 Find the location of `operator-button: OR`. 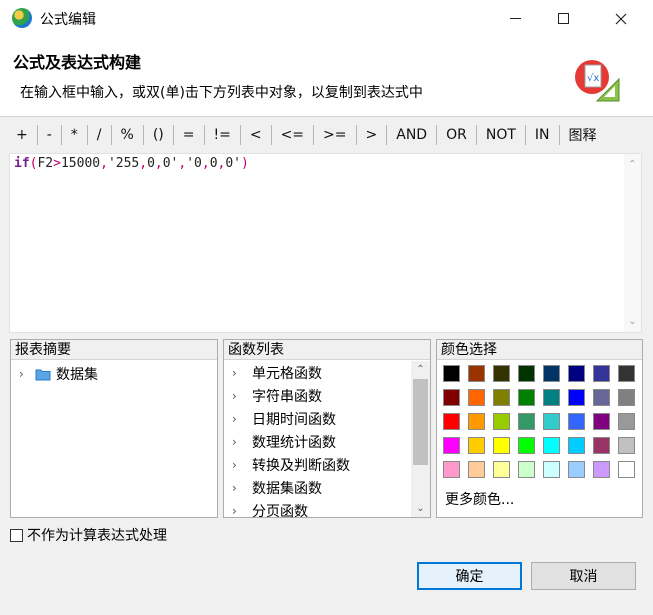

operator-button: OR is located at coordinates (456, 135).